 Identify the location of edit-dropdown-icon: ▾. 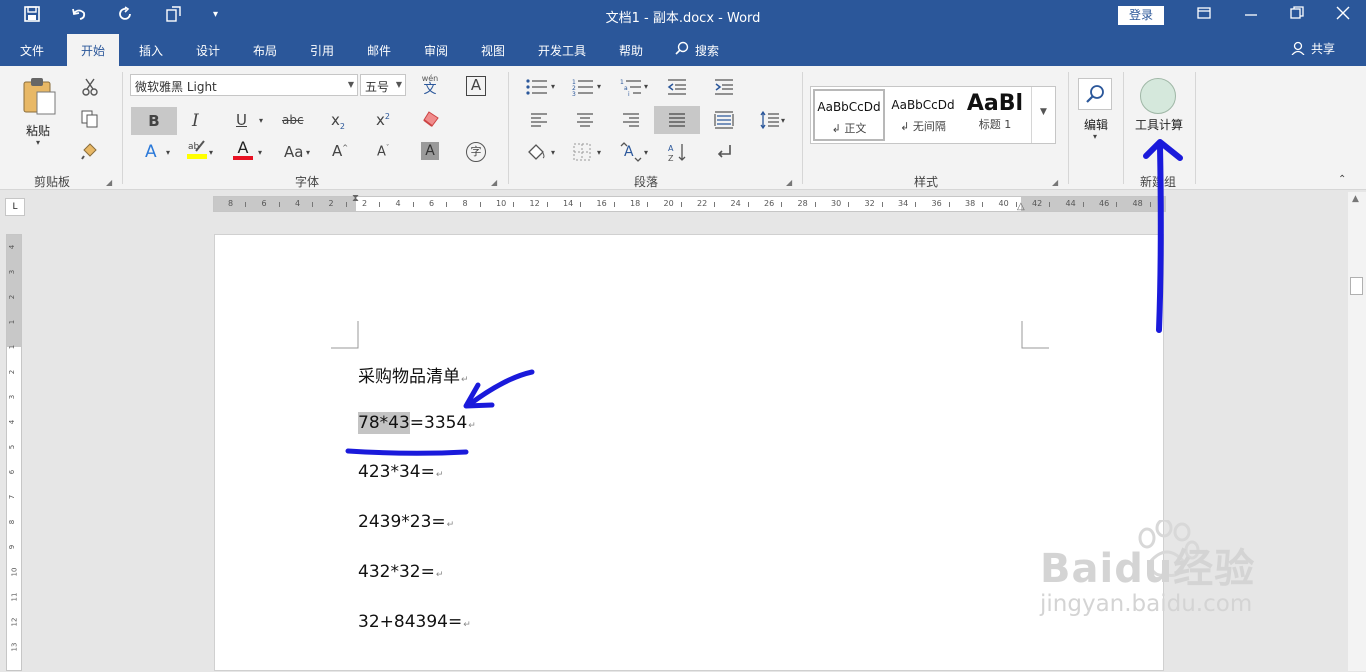
(1095, 136).